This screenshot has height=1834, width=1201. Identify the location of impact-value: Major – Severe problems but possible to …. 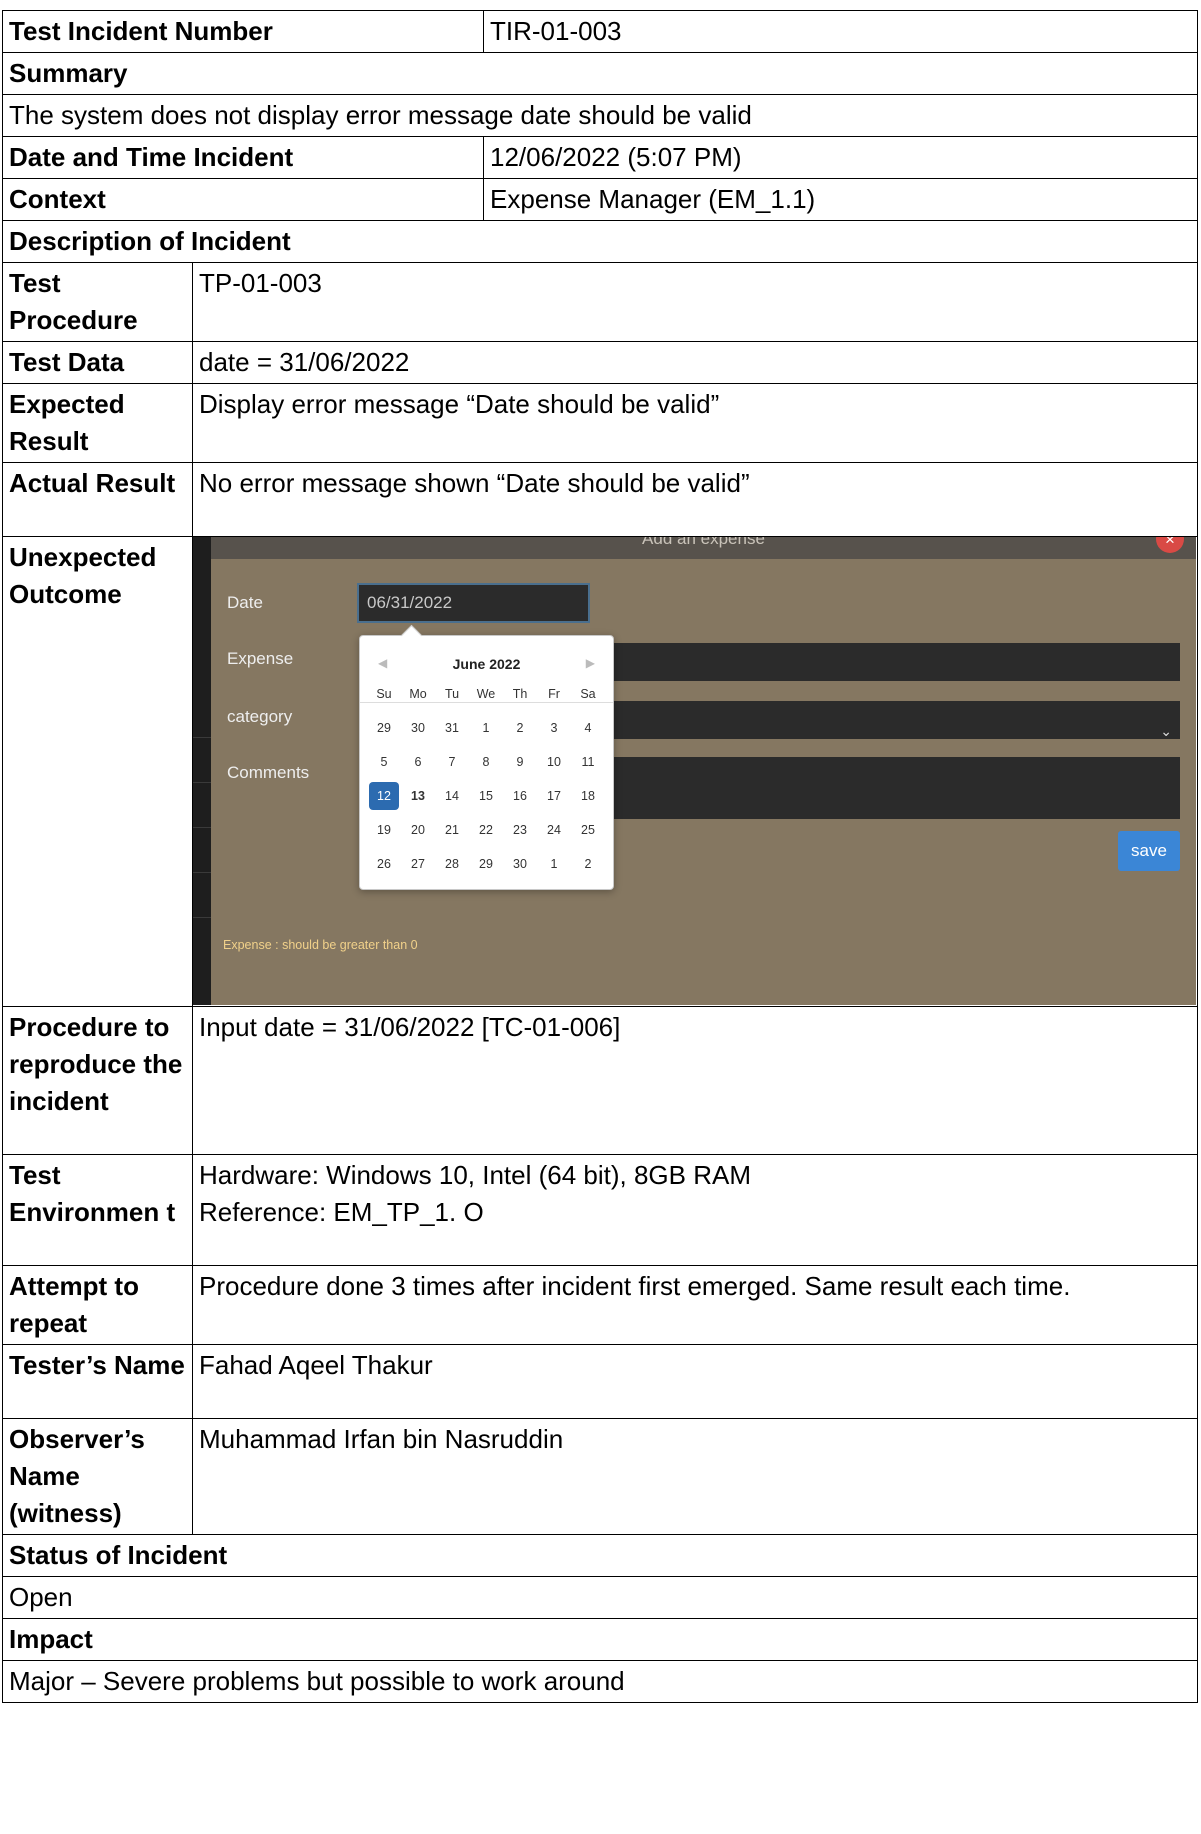
(600, 1681).